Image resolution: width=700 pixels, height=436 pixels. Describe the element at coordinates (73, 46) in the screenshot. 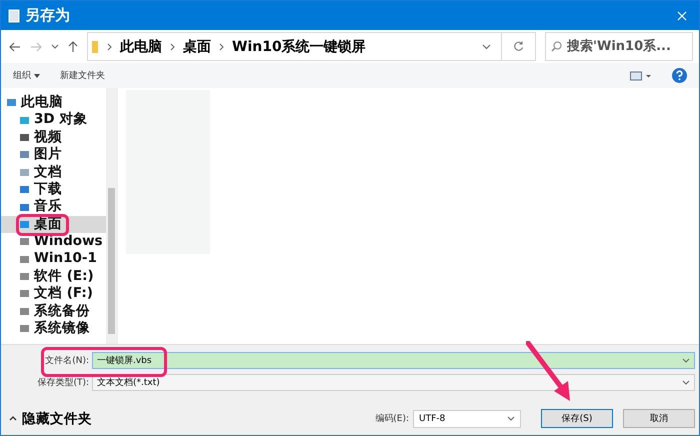

I see `up-arrow-icon` at that location.